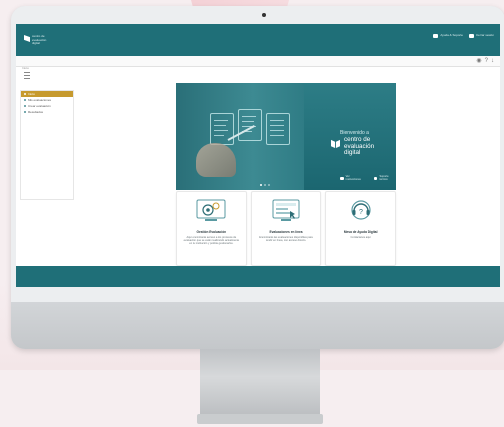 Image resolution: width=504 pixels, height=427 pixels. I want to click on sidebar-item-label: Resultados, so click(36, 112).